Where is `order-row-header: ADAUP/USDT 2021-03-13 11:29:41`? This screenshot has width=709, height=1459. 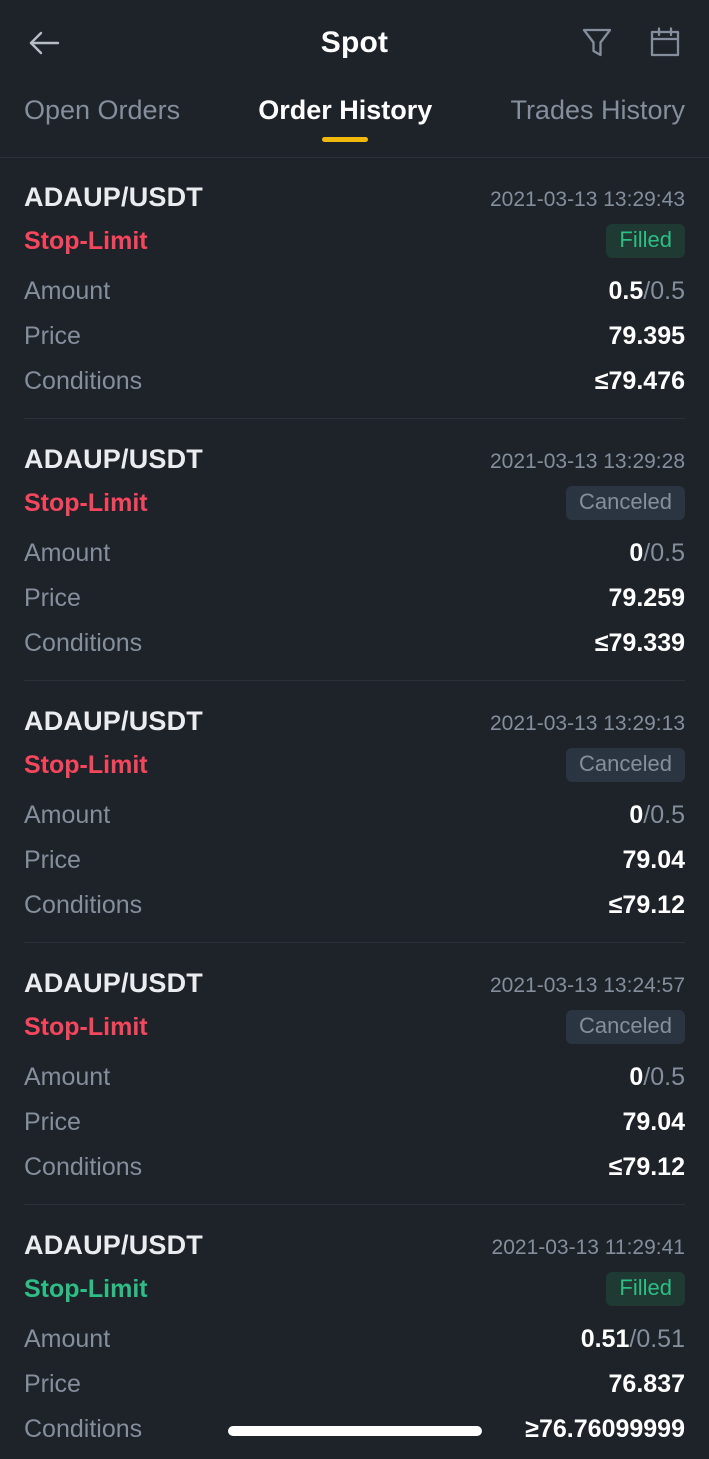
order-row-header: ADAUP/USDT 2021-03-13 11:29:41 is located at coordinates (354, 1245).